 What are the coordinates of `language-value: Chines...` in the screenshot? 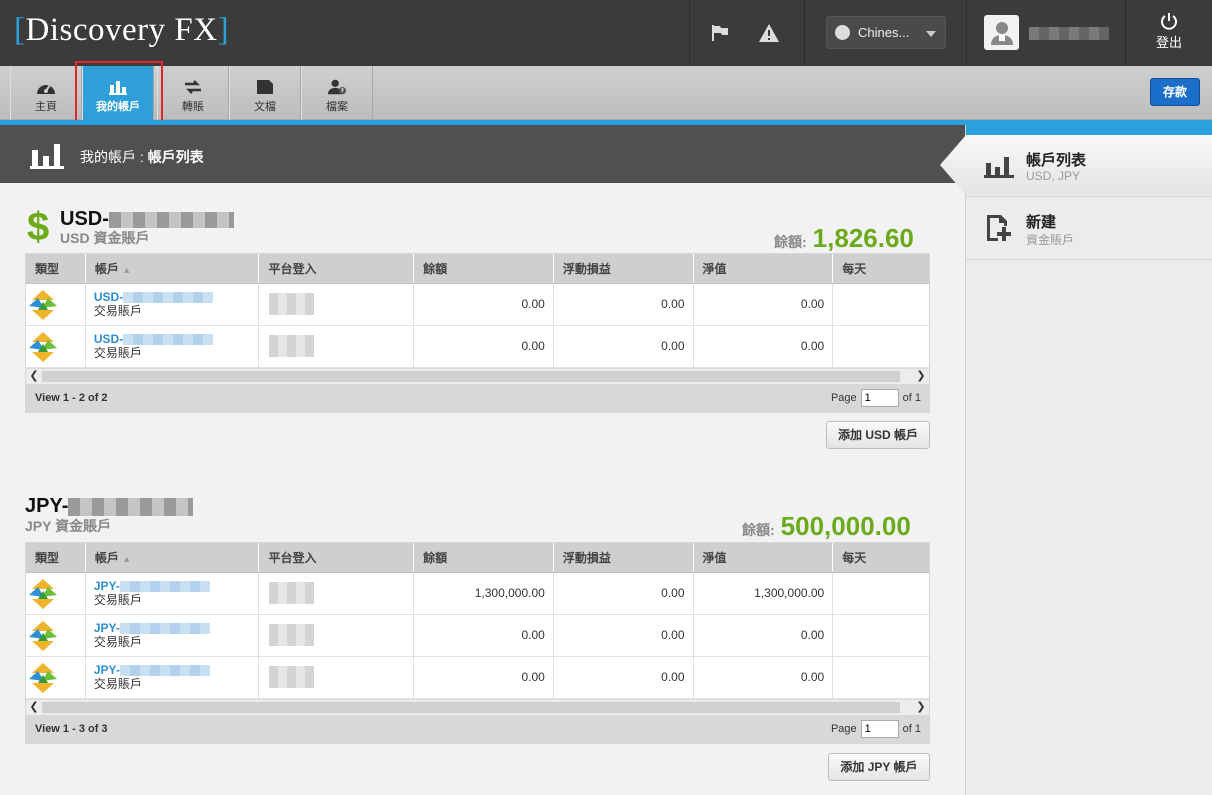 It's located at (884, 32).